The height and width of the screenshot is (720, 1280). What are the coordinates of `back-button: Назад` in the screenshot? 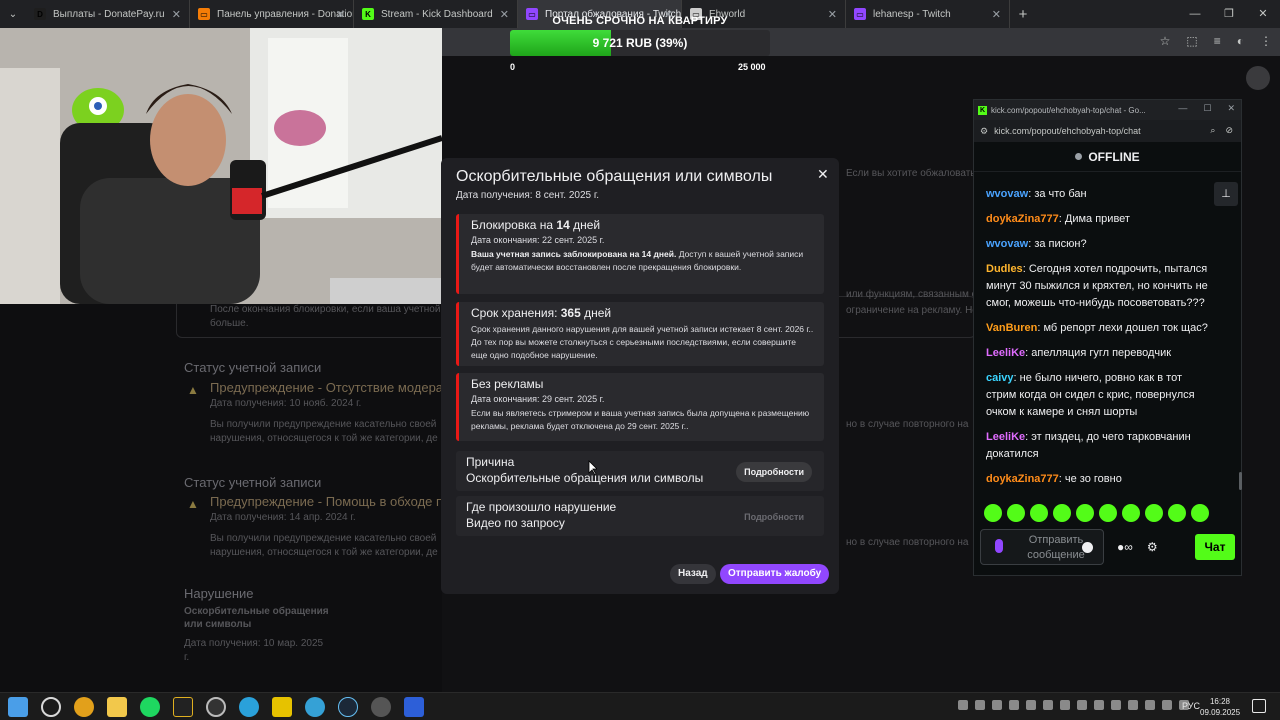 It's located at (693, 574).